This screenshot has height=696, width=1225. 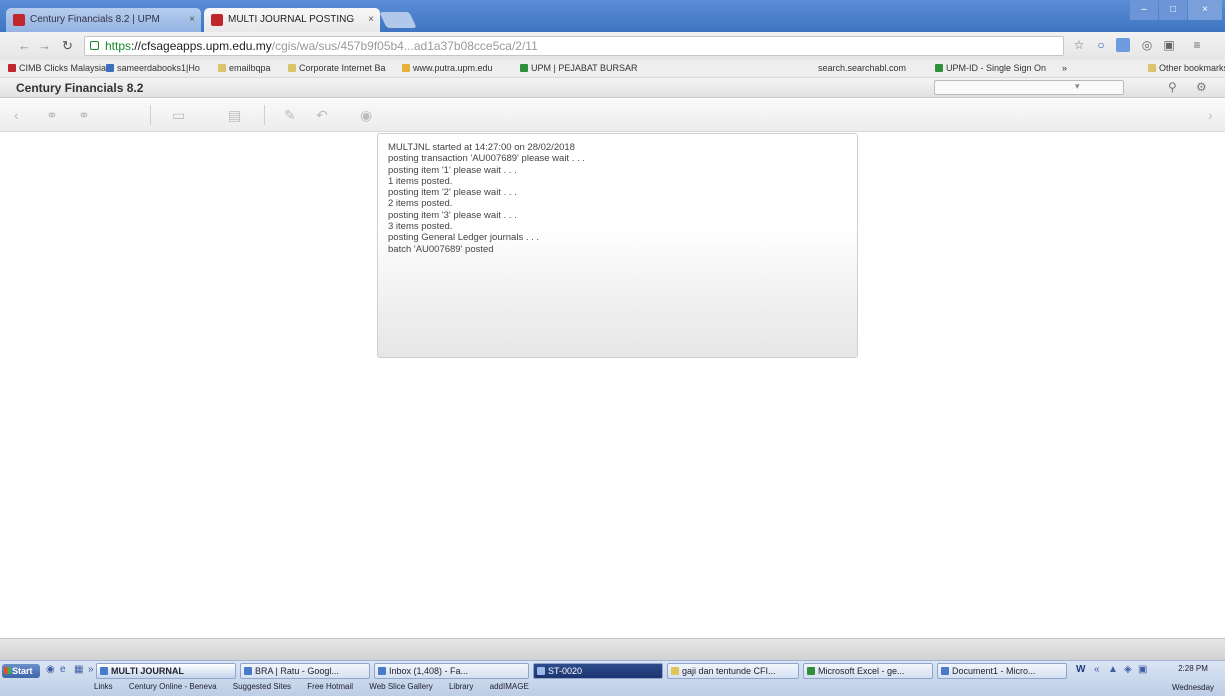 I want to click on tray-expand-icon: «, so click(x=1097, y=669).